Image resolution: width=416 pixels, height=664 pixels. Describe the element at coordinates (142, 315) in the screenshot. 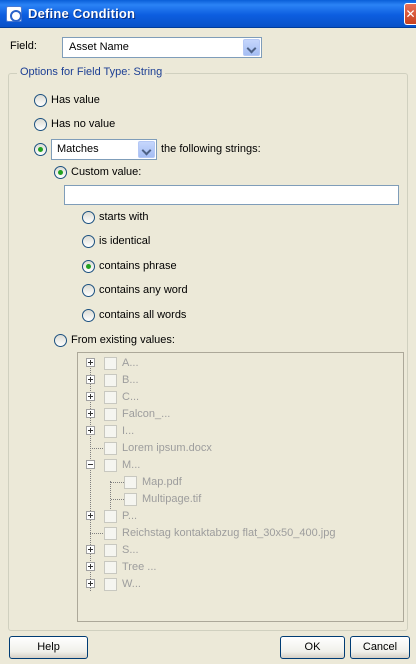

I see `contains-all-words-label: contains all words` at that location.